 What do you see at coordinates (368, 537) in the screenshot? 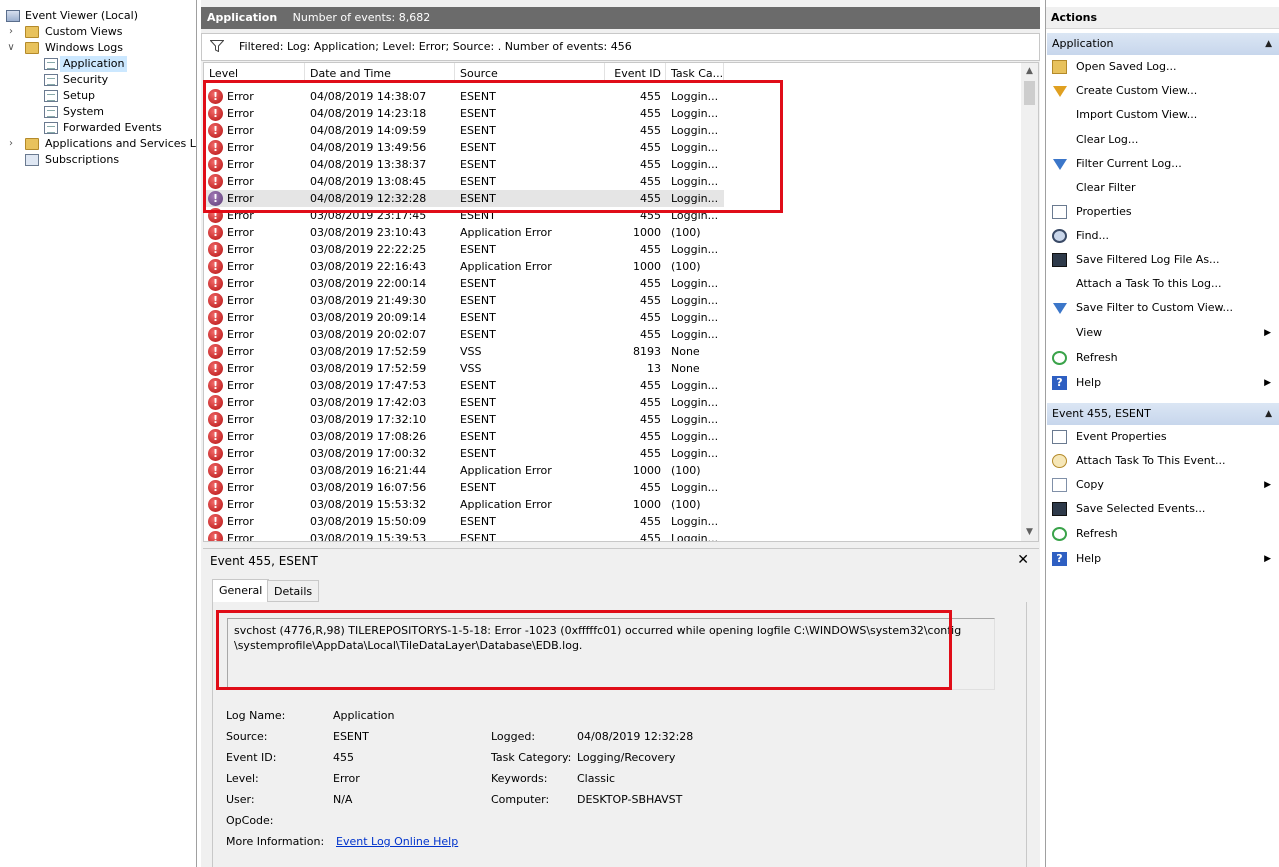
I see `datetime-cell: 03/08/2019 15:39:53` at bounding box center [368, 537].